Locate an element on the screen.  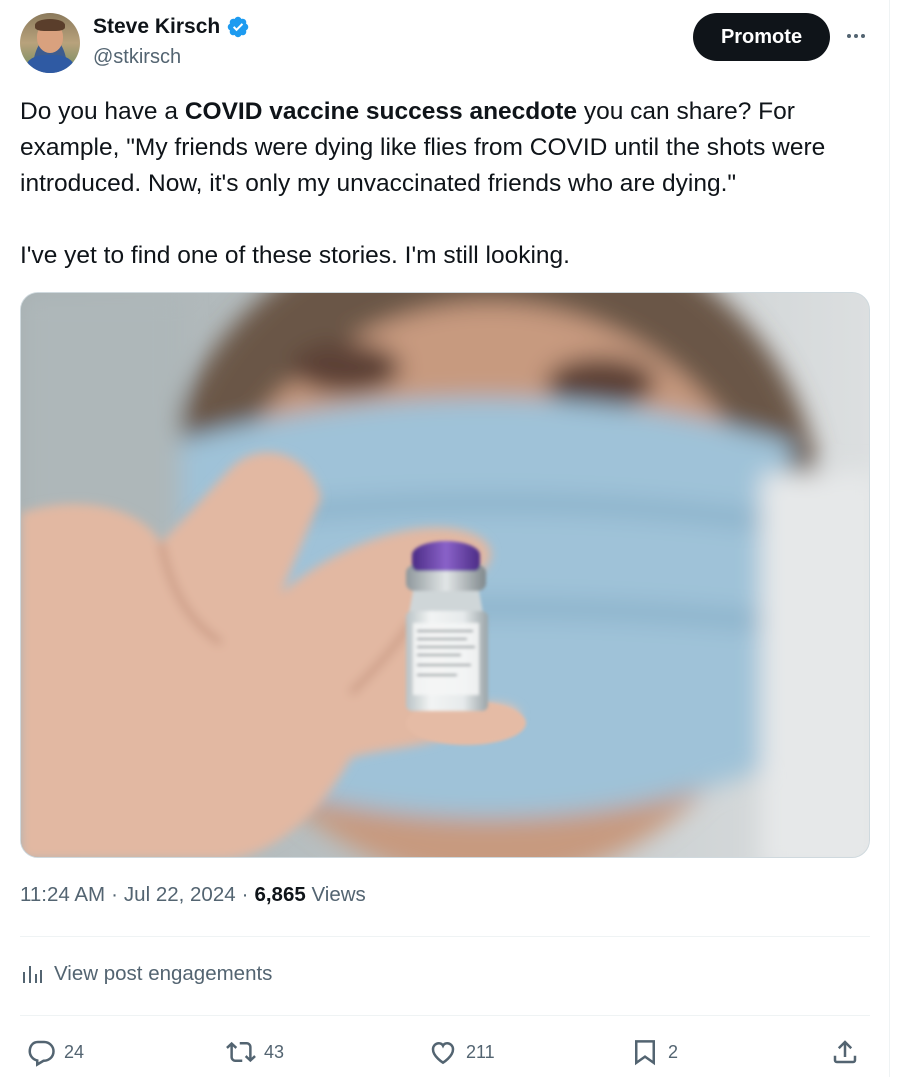
analytics-icon is located at coordinates (32, 974).